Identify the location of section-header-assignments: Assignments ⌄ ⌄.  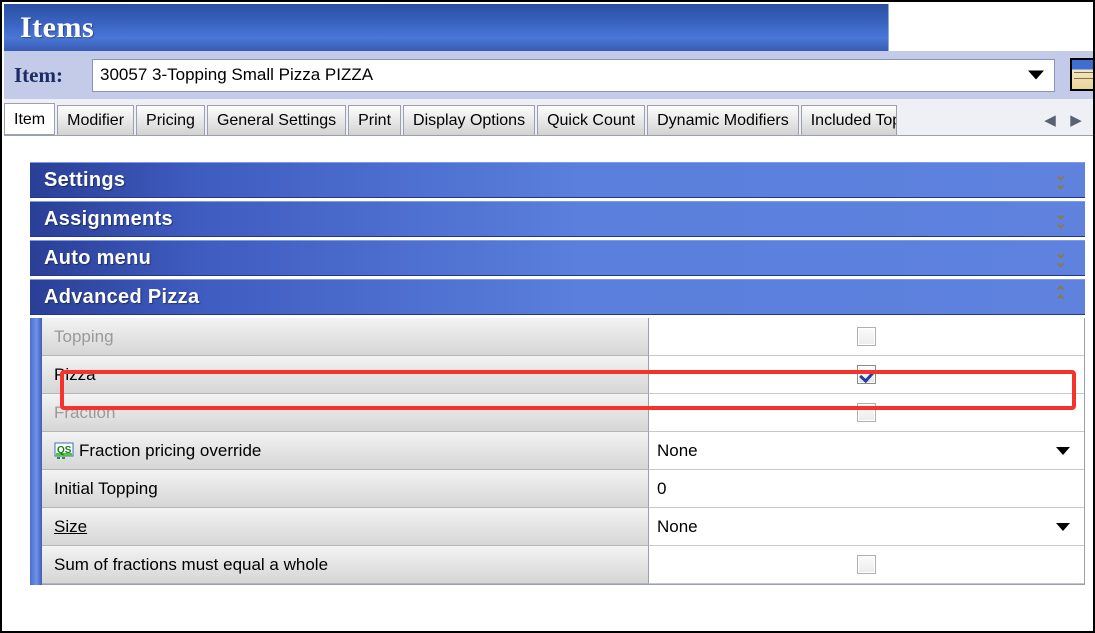
(557, 219).